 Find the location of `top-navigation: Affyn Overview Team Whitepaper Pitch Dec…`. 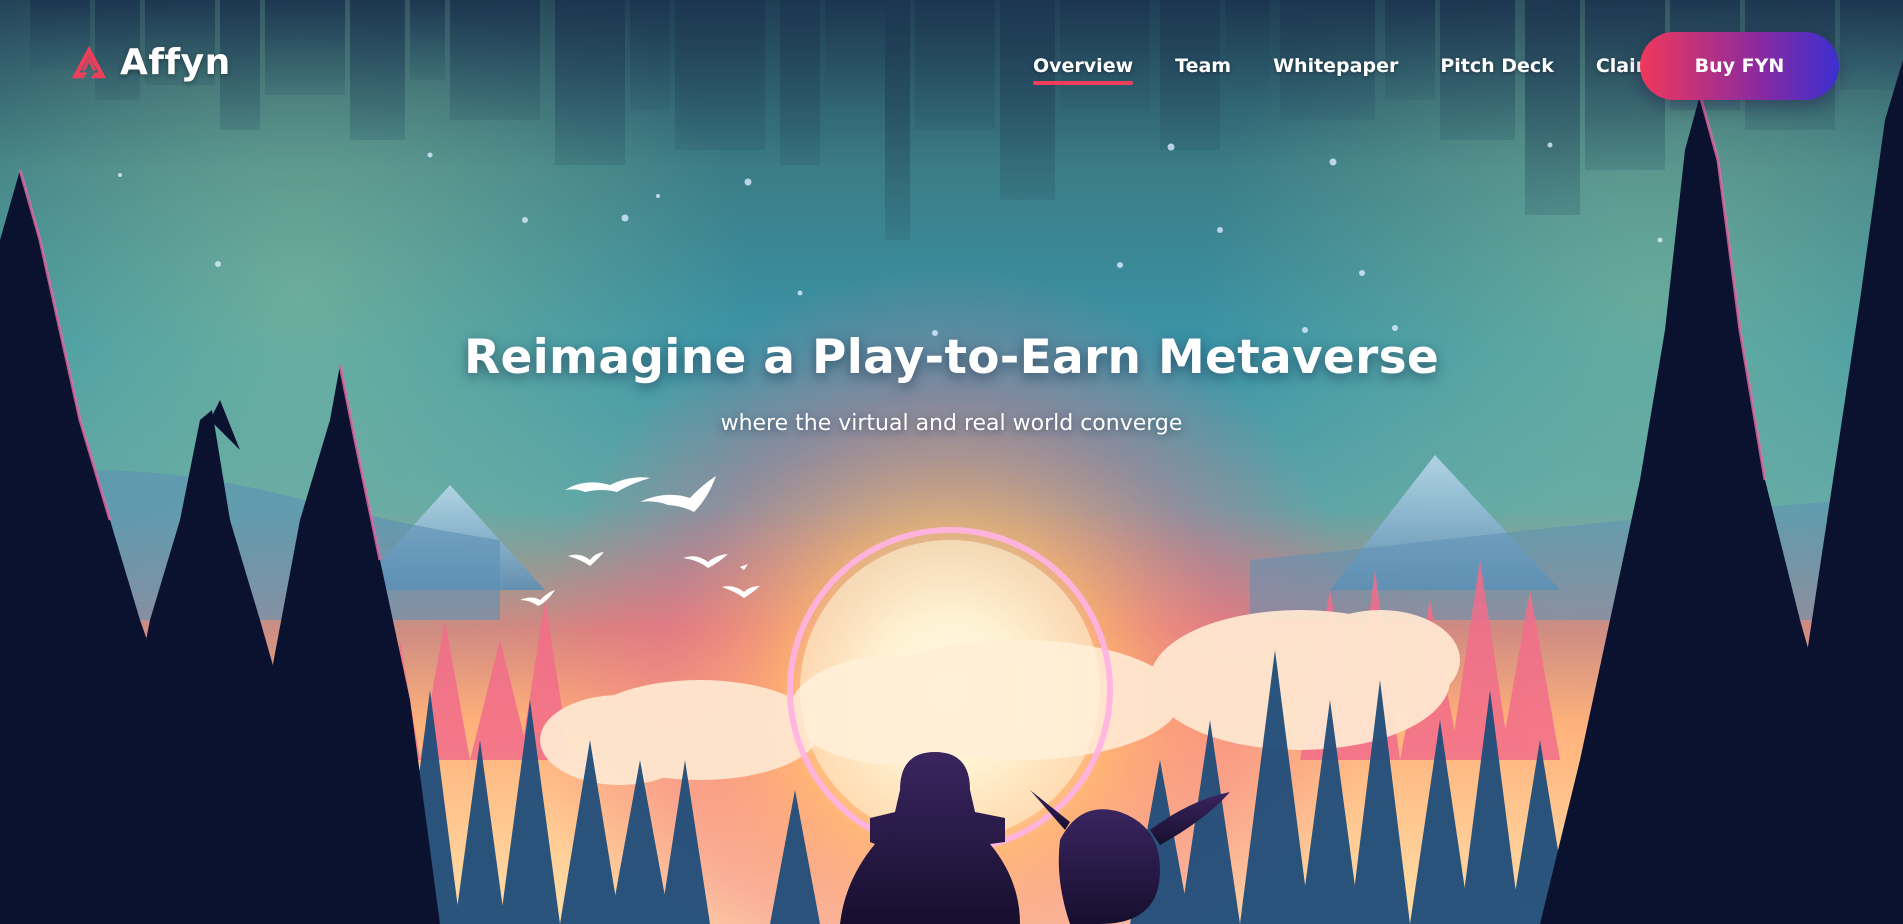

top-navigation: Affyn Overview Team Whitepaper Pitch Dec… is located at coordinates (951, 65).